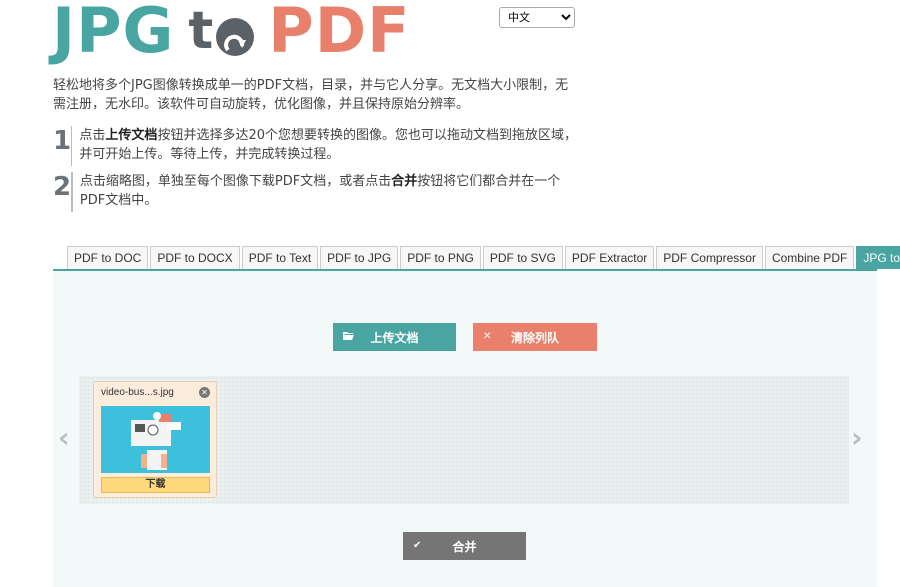 This screenshot has width=900, height=587. I want to click on logo-pdf: PDF, so click(339, 33).